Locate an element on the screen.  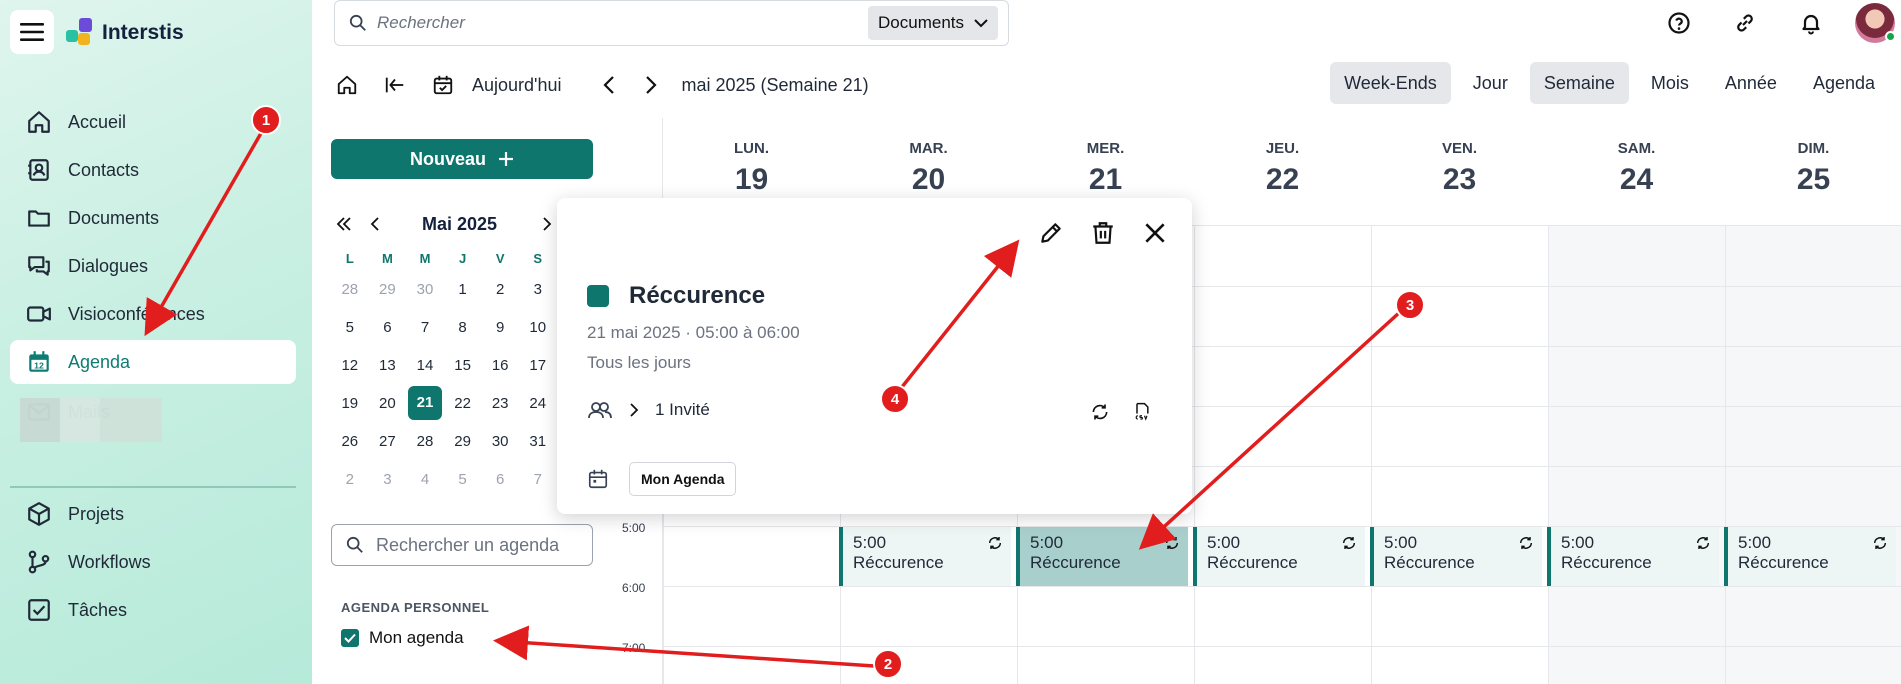
mini-calendar-day: 4 is located at coordinates (425, 479).